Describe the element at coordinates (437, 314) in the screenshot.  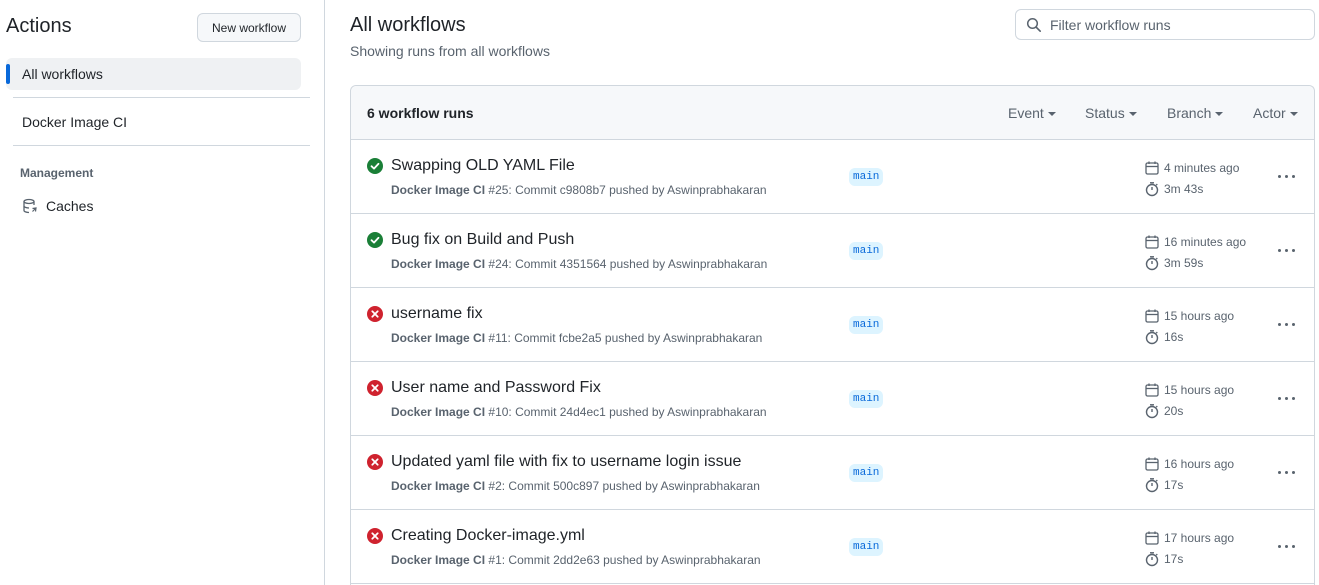
I see `run-title: username fix` at that location.